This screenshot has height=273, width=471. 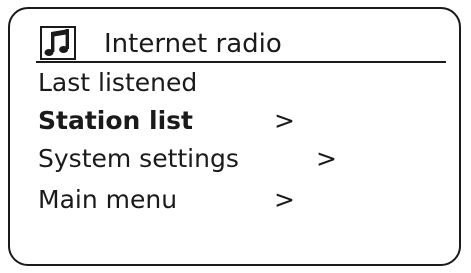 I want to click on music-note-icon, so click(x=58, y=43).